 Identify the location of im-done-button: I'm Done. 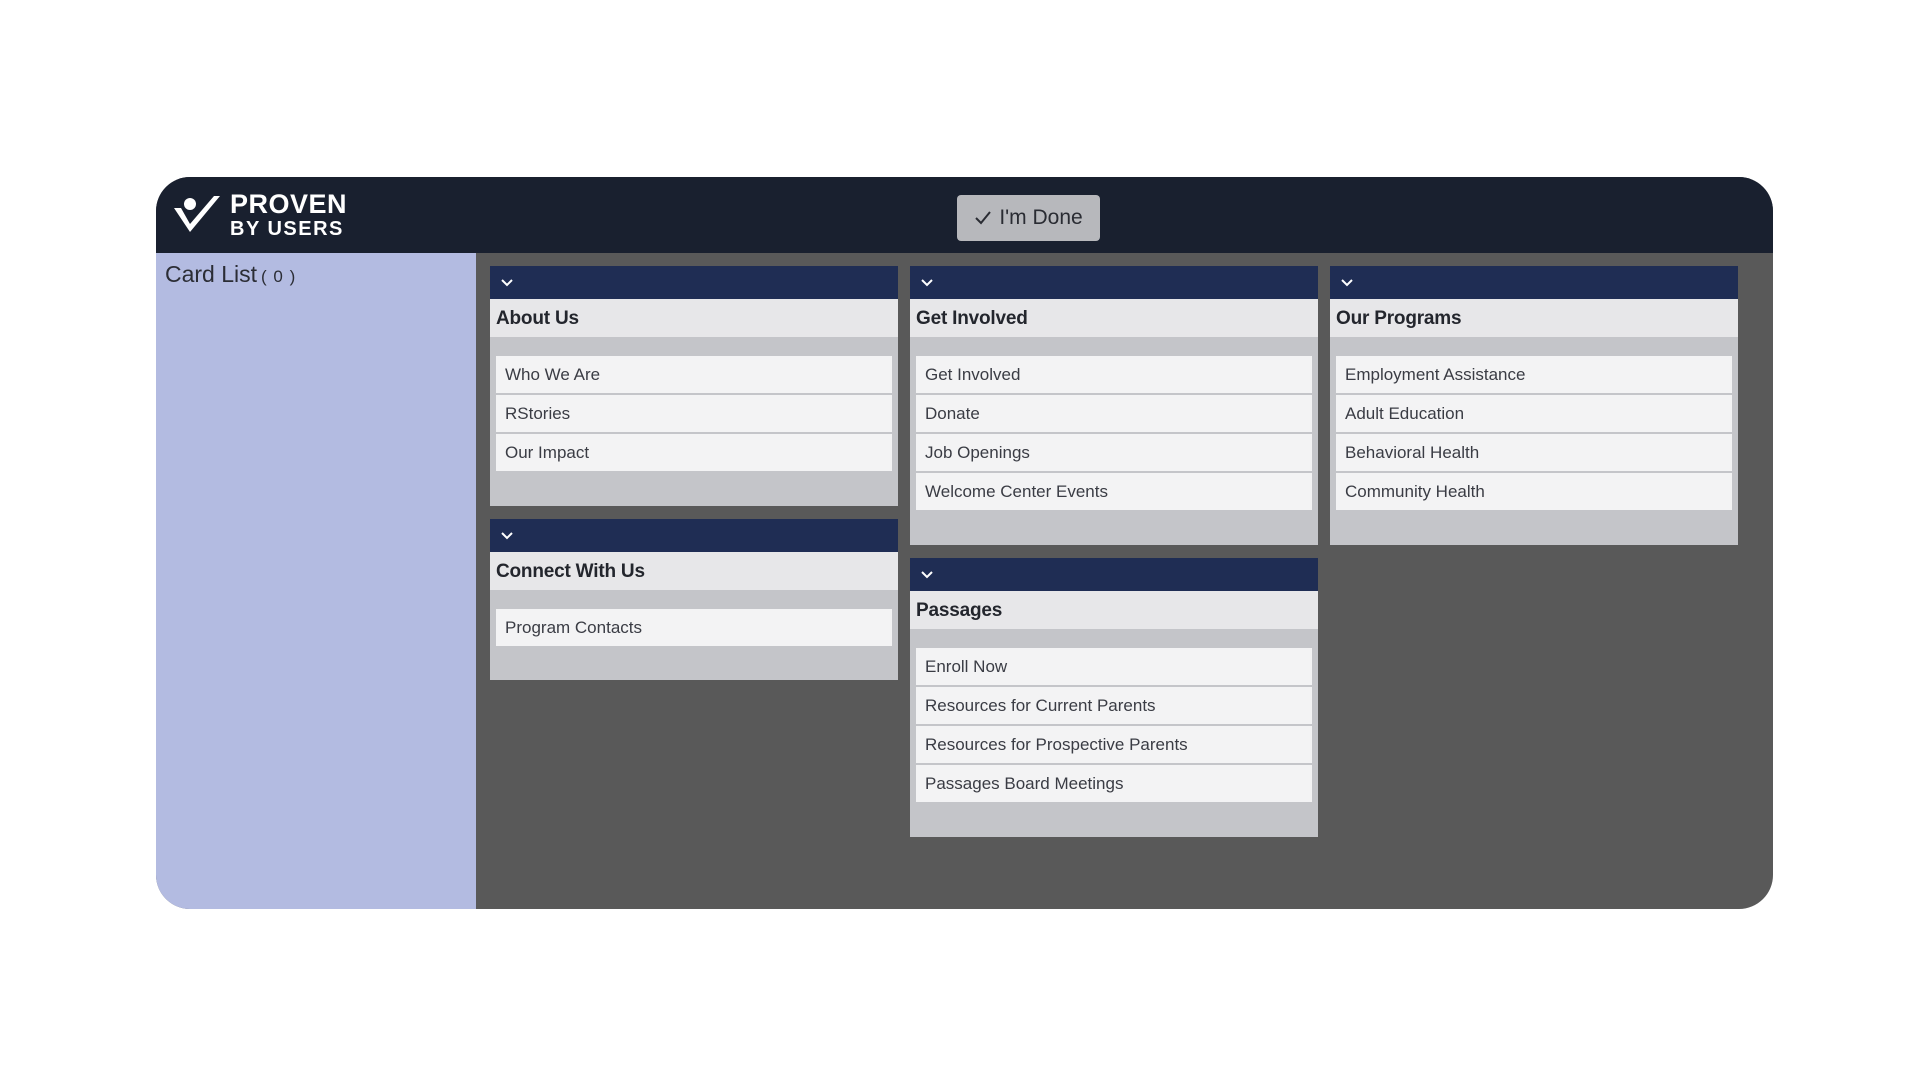
(1028, 218).